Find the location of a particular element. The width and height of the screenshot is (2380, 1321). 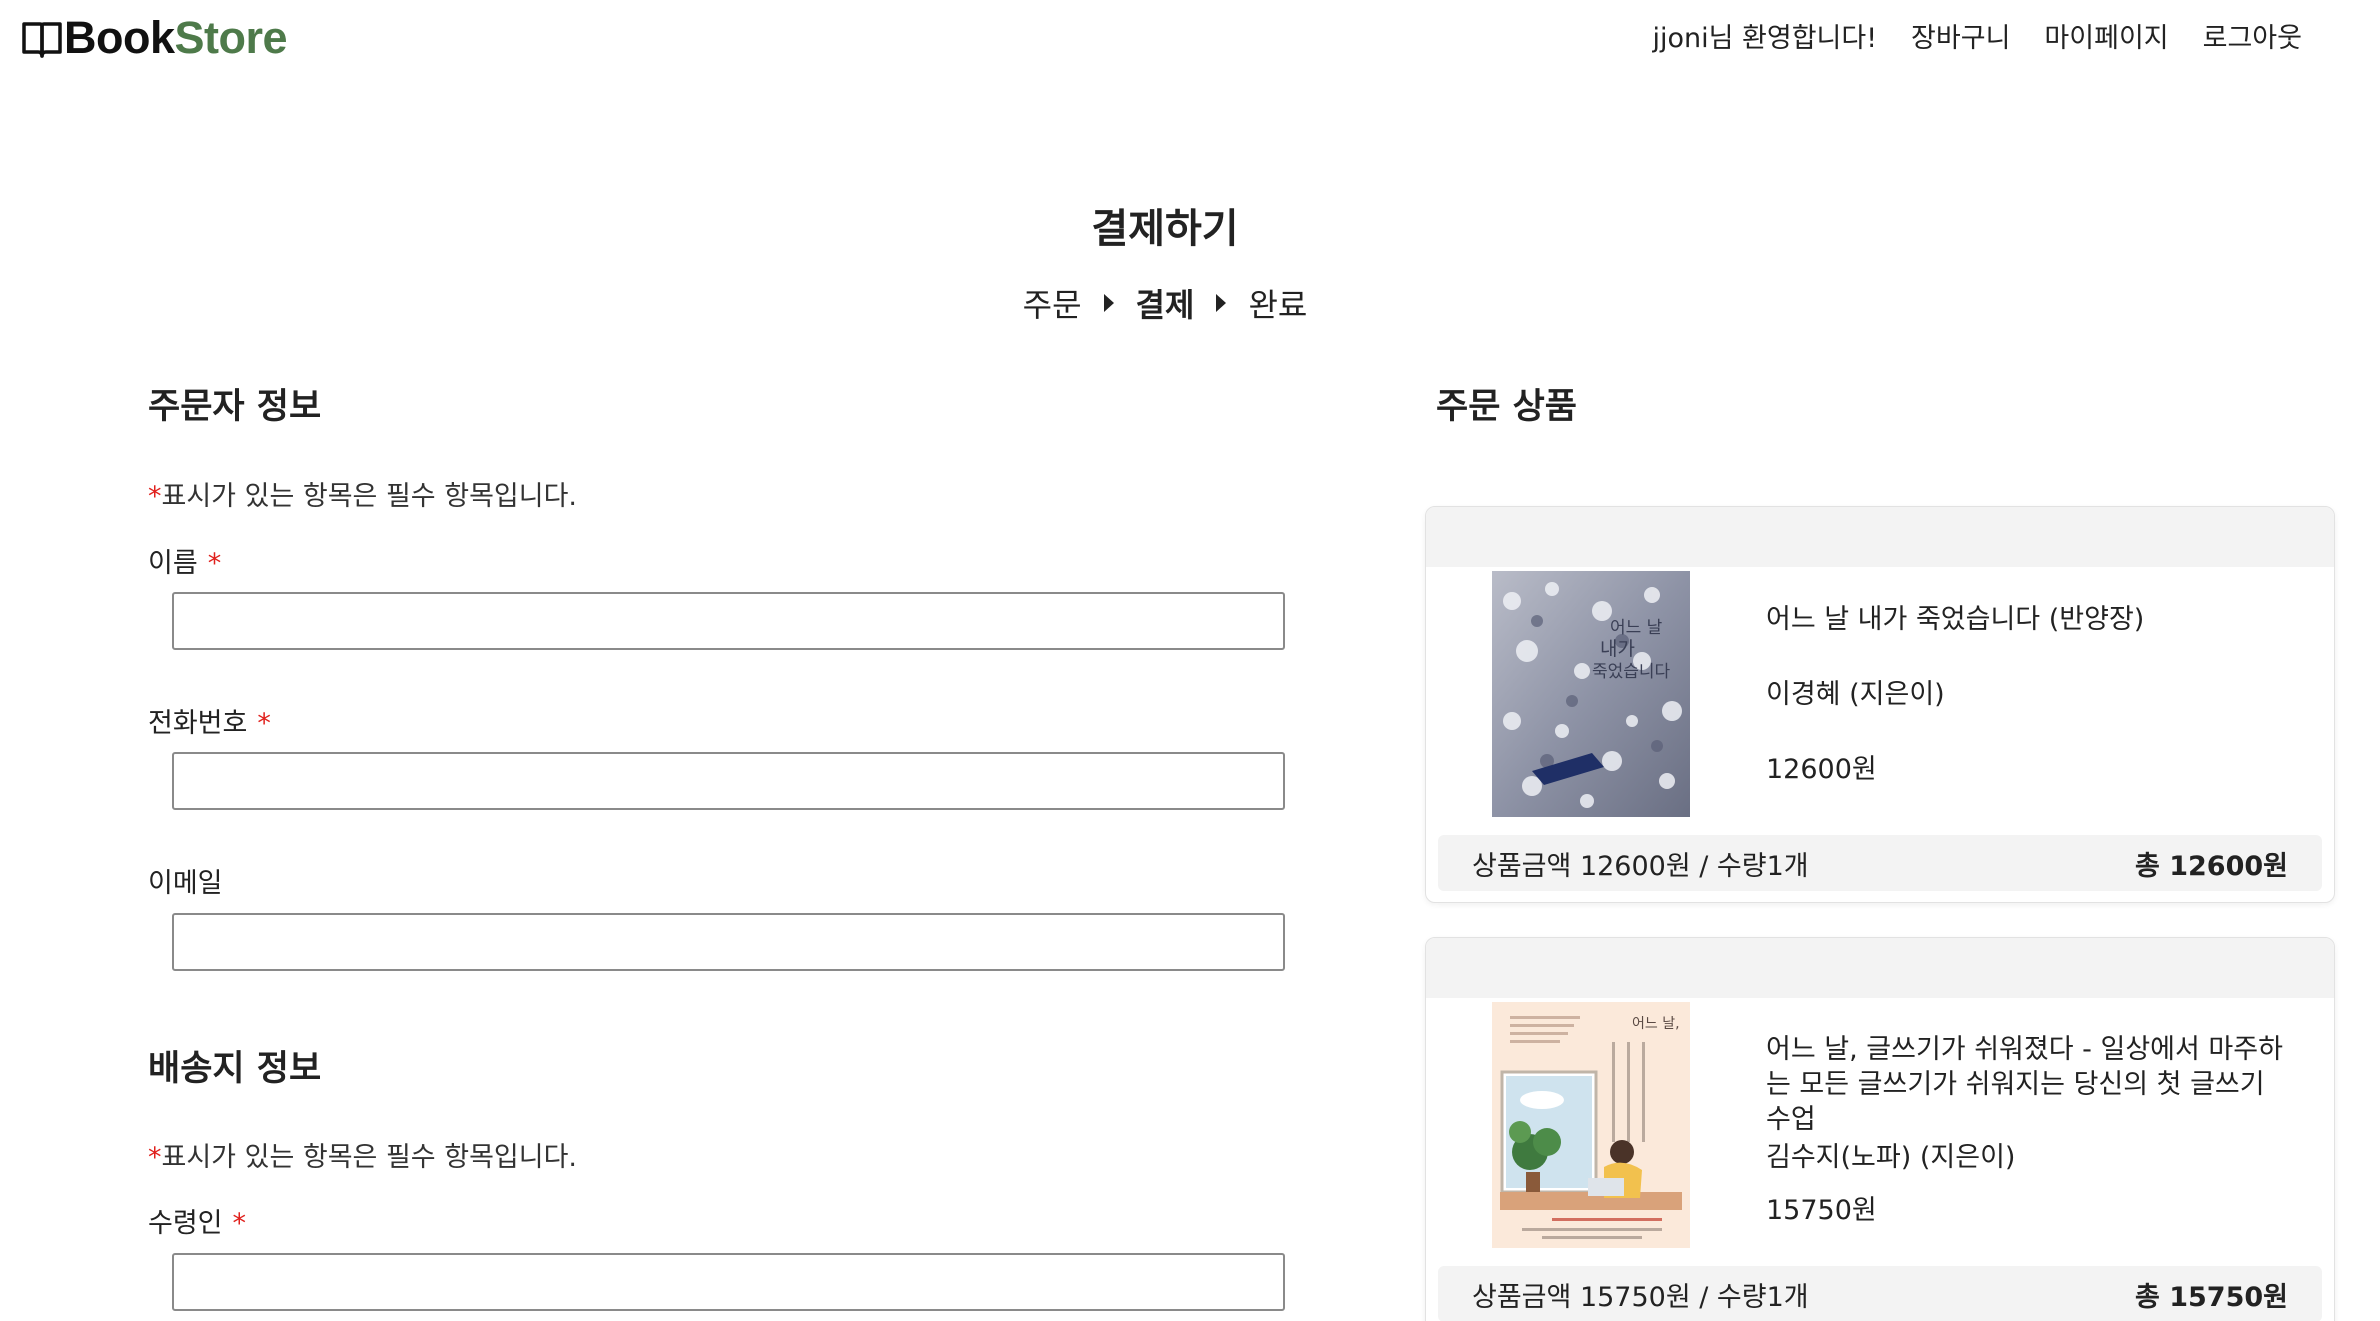

step-complete: 완료 is located at coordinates (1278, 305).